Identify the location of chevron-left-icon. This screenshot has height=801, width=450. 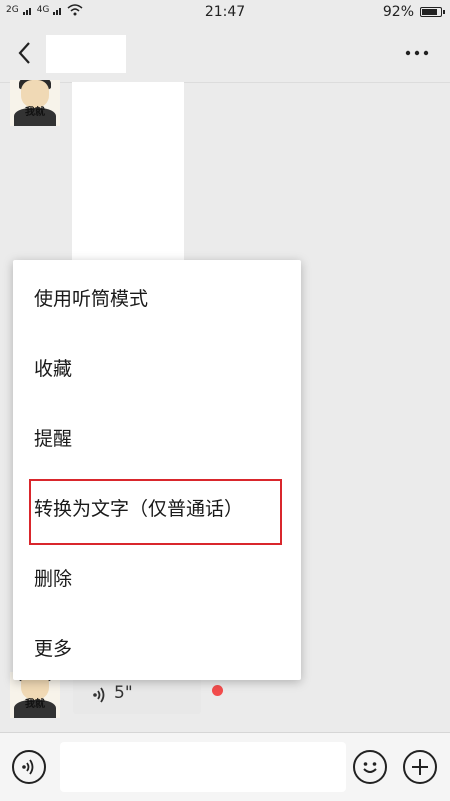
(25, 53).